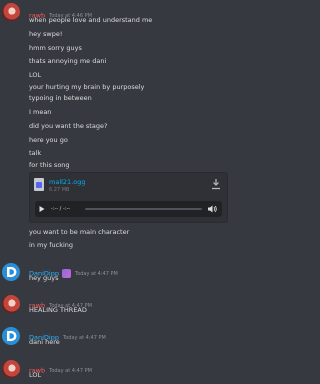 The image size is (320, 384). What do you see at coordinates (216, 184) in the screenshot?
I see `download-icon` at bounding box center [216, 184].